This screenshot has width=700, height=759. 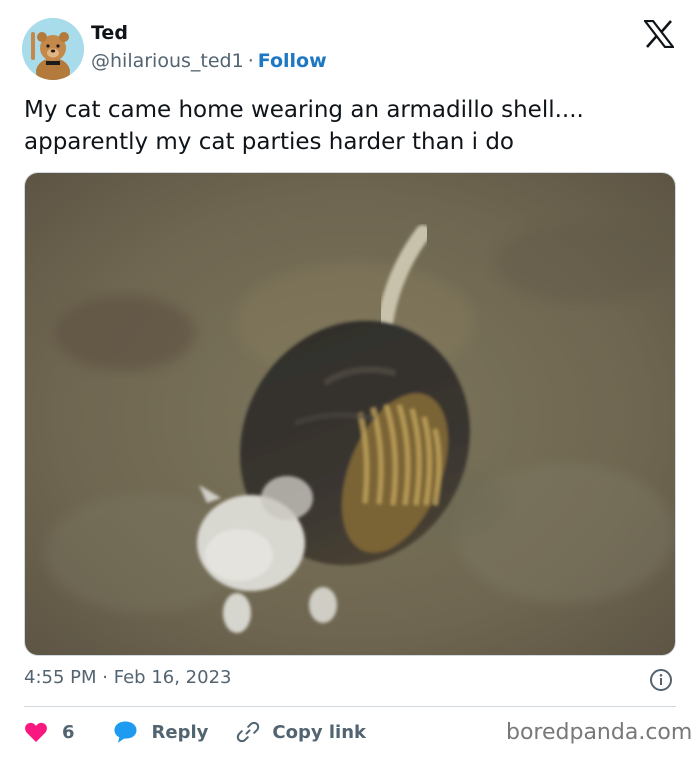 I want to click on copy-link-button: Copy link, so click(x=301, y=732).